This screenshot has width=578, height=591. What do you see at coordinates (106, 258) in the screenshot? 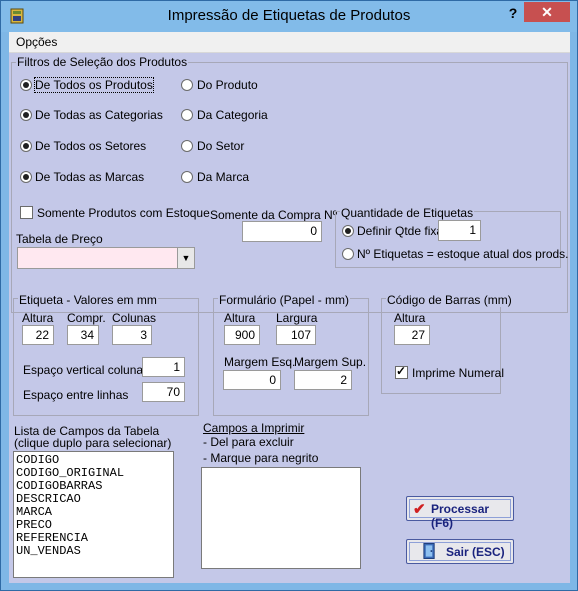
I see `price-table-select: ▼` at bounding box center [106, 258].